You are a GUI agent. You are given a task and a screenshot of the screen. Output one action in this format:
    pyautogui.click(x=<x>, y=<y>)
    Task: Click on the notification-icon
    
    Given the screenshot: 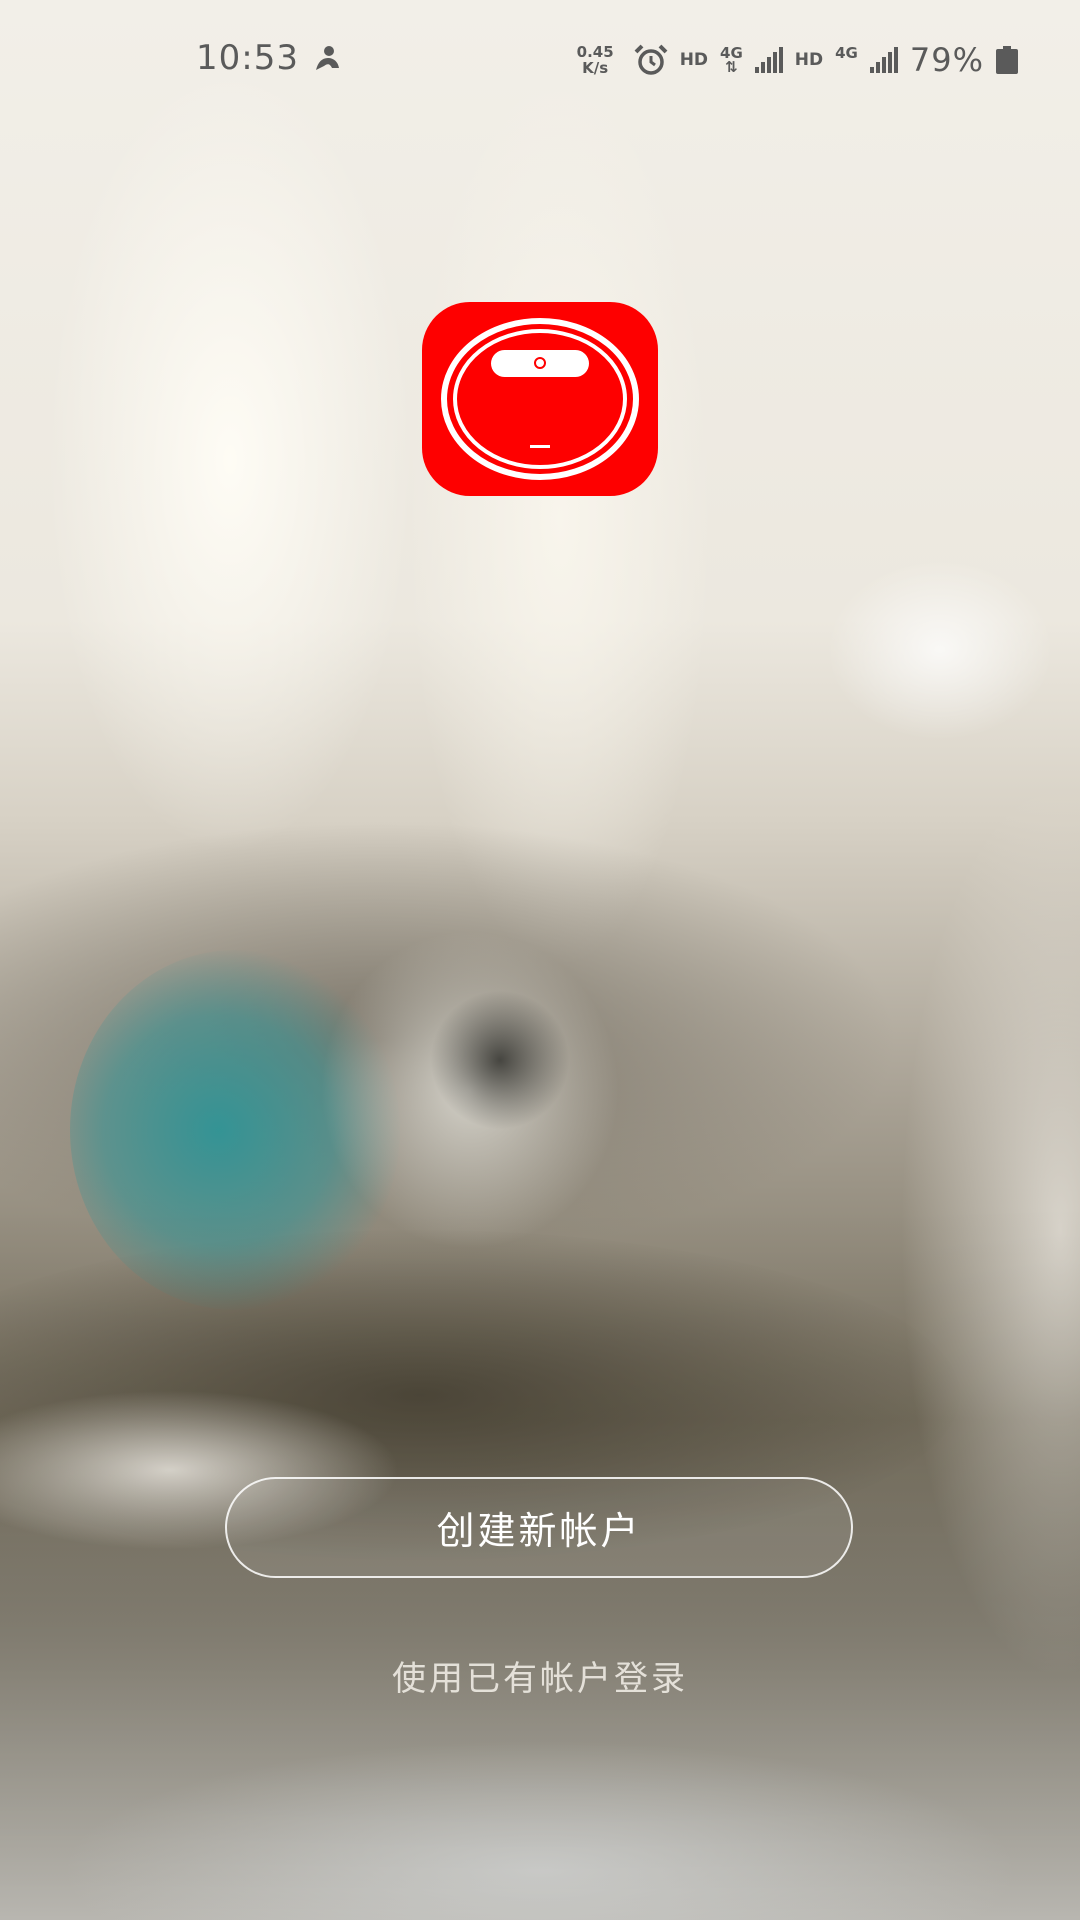 What is the action you would take?
    pyautogui.click(x=327, y=59)
    